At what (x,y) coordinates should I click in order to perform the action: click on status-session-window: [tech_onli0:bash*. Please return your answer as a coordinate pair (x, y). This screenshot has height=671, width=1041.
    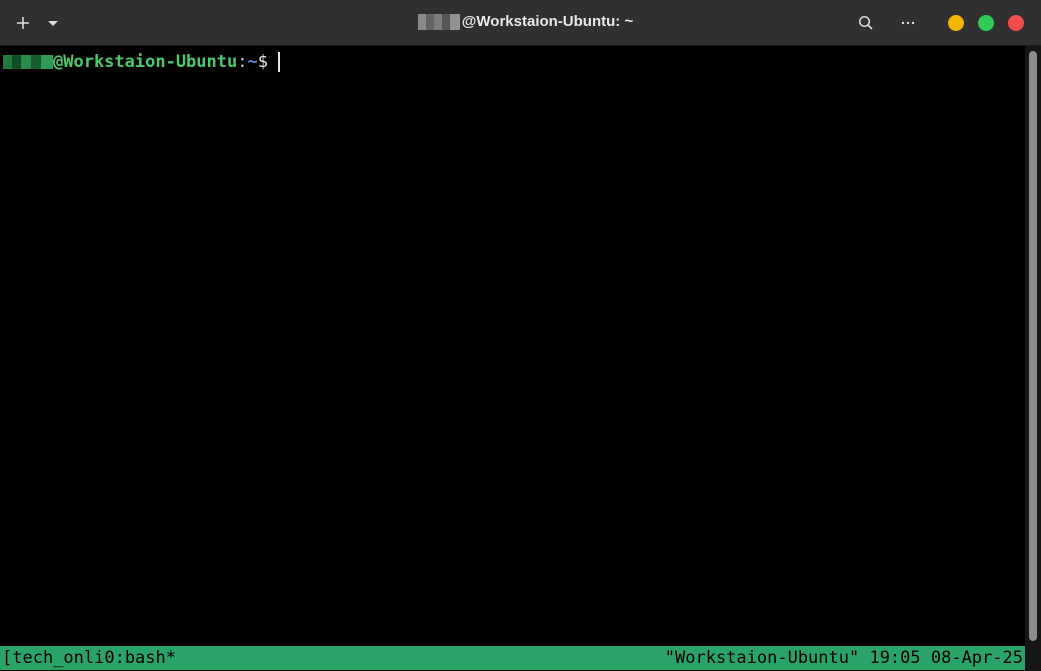
    Looking at the image, I should click on (89, 658).